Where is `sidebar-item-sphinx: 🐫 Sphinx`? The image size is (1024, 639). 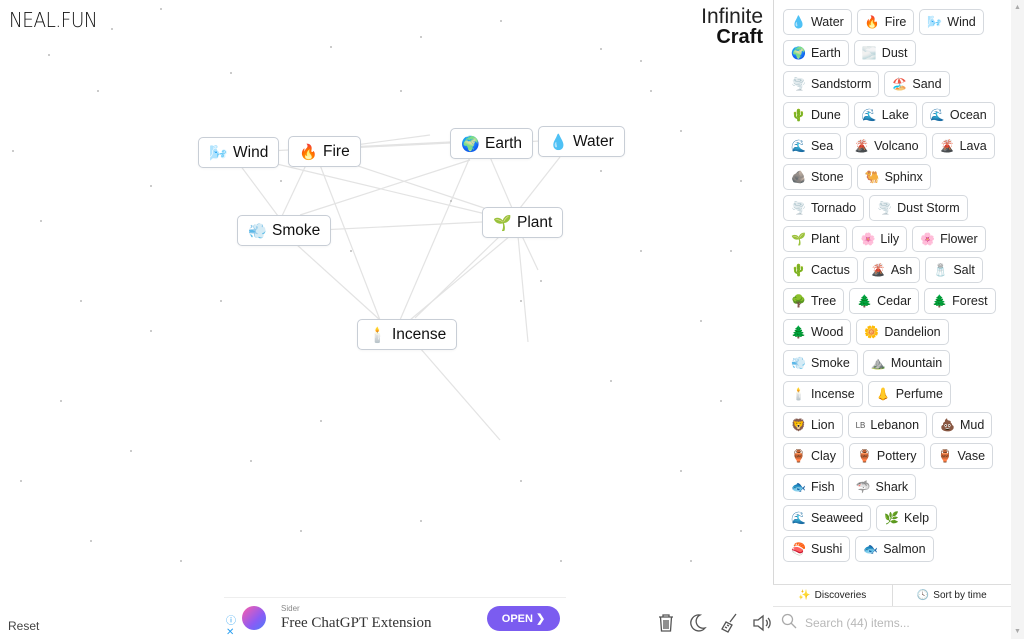 sidebar-item-sphinx: 🐫 Sphinx is located at coordinates (893, 177).